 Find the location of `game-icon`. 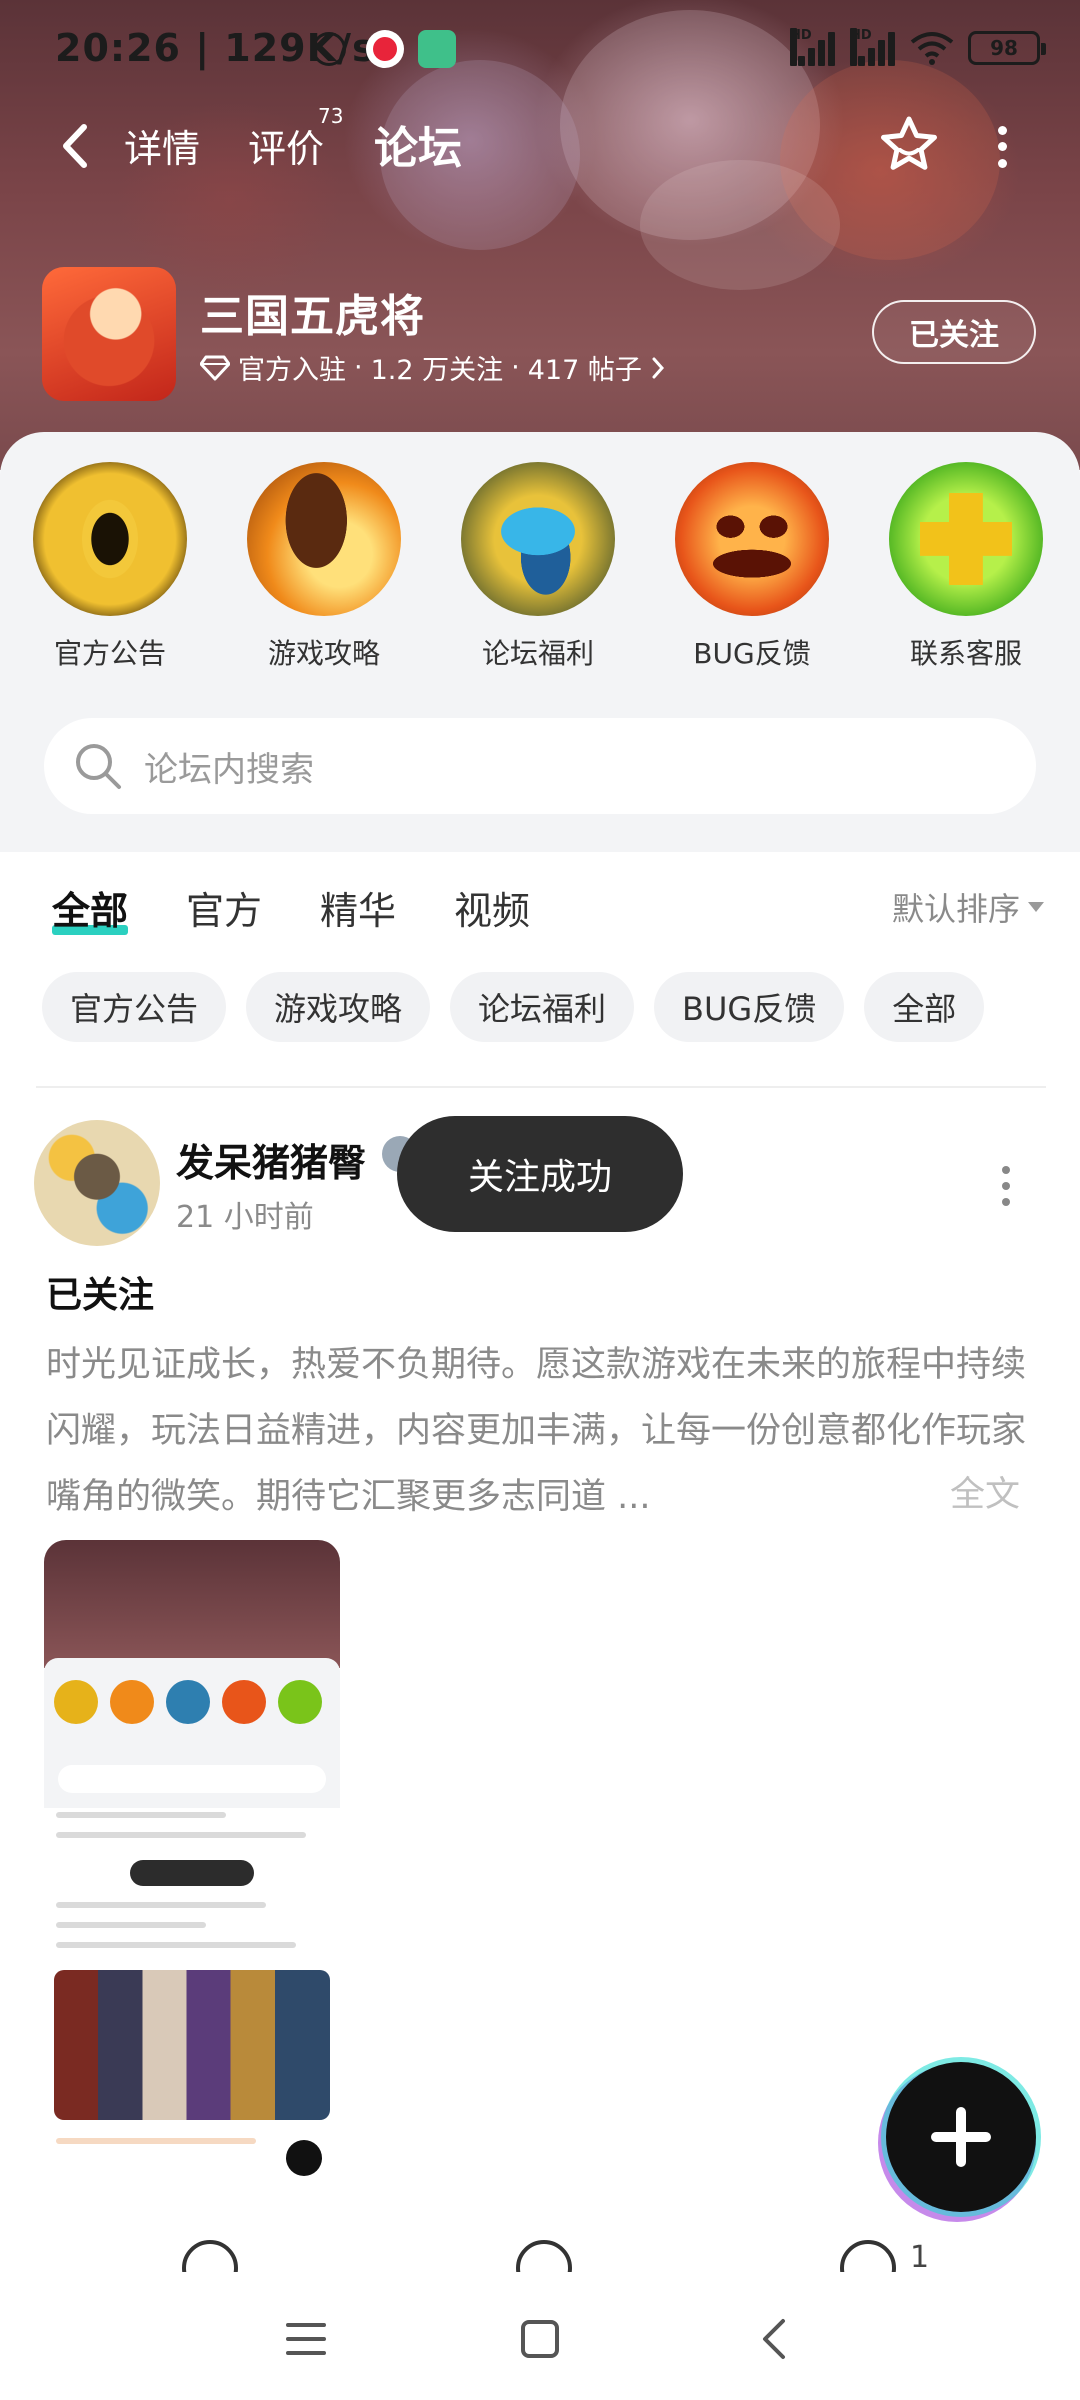

game-icon is located at coordinates (109, 334).